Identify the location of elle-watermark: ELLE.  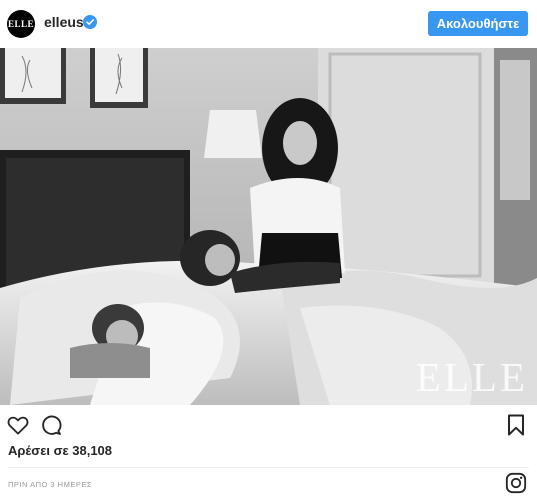
(471, 377).